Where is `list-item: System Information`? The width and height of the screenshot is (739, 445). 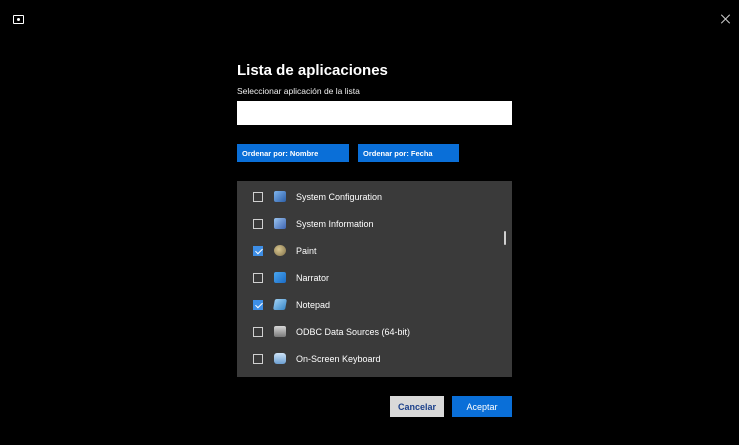 list-item: System Information is located at coordinates (367, 223).